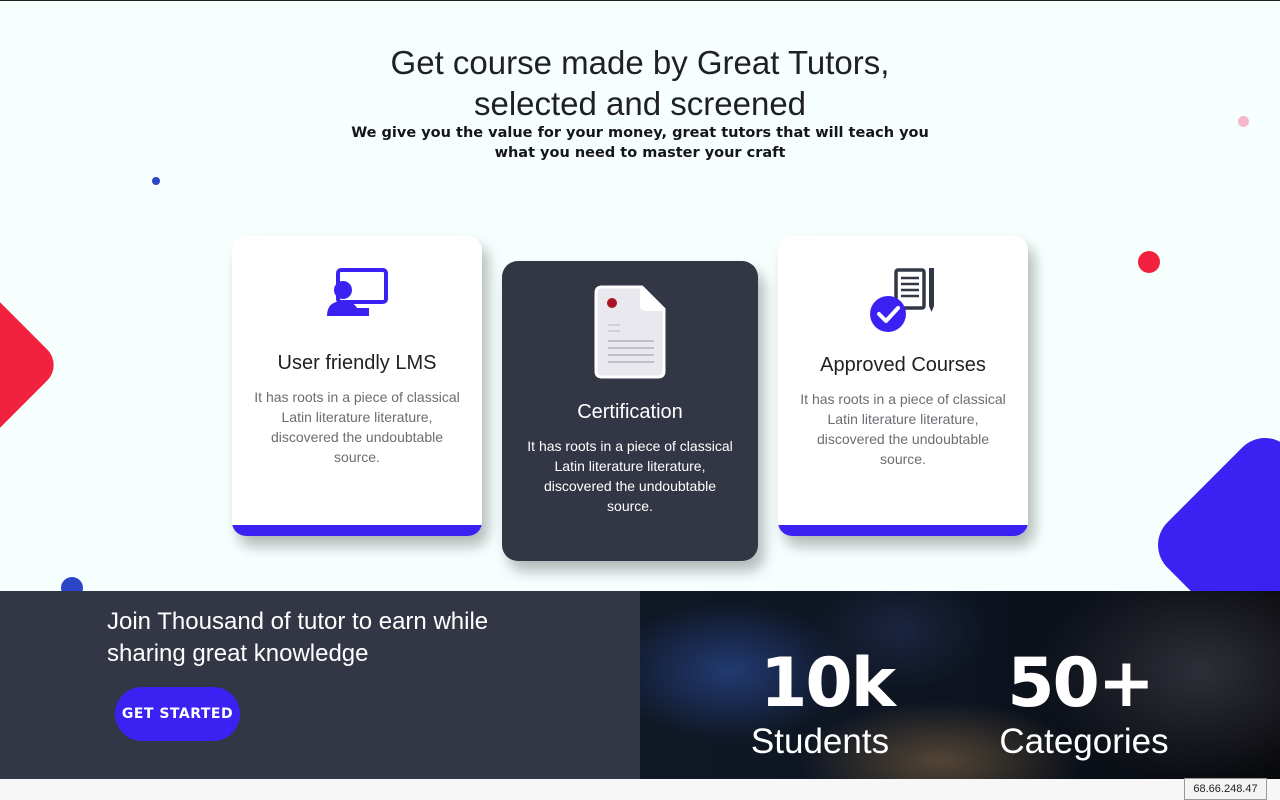 This screenshot has height=800, width=1280. What do you see at coordinates (630, 332) in the screenshot?
I see `certificate-document-icon` at bounding box center [630, 332].